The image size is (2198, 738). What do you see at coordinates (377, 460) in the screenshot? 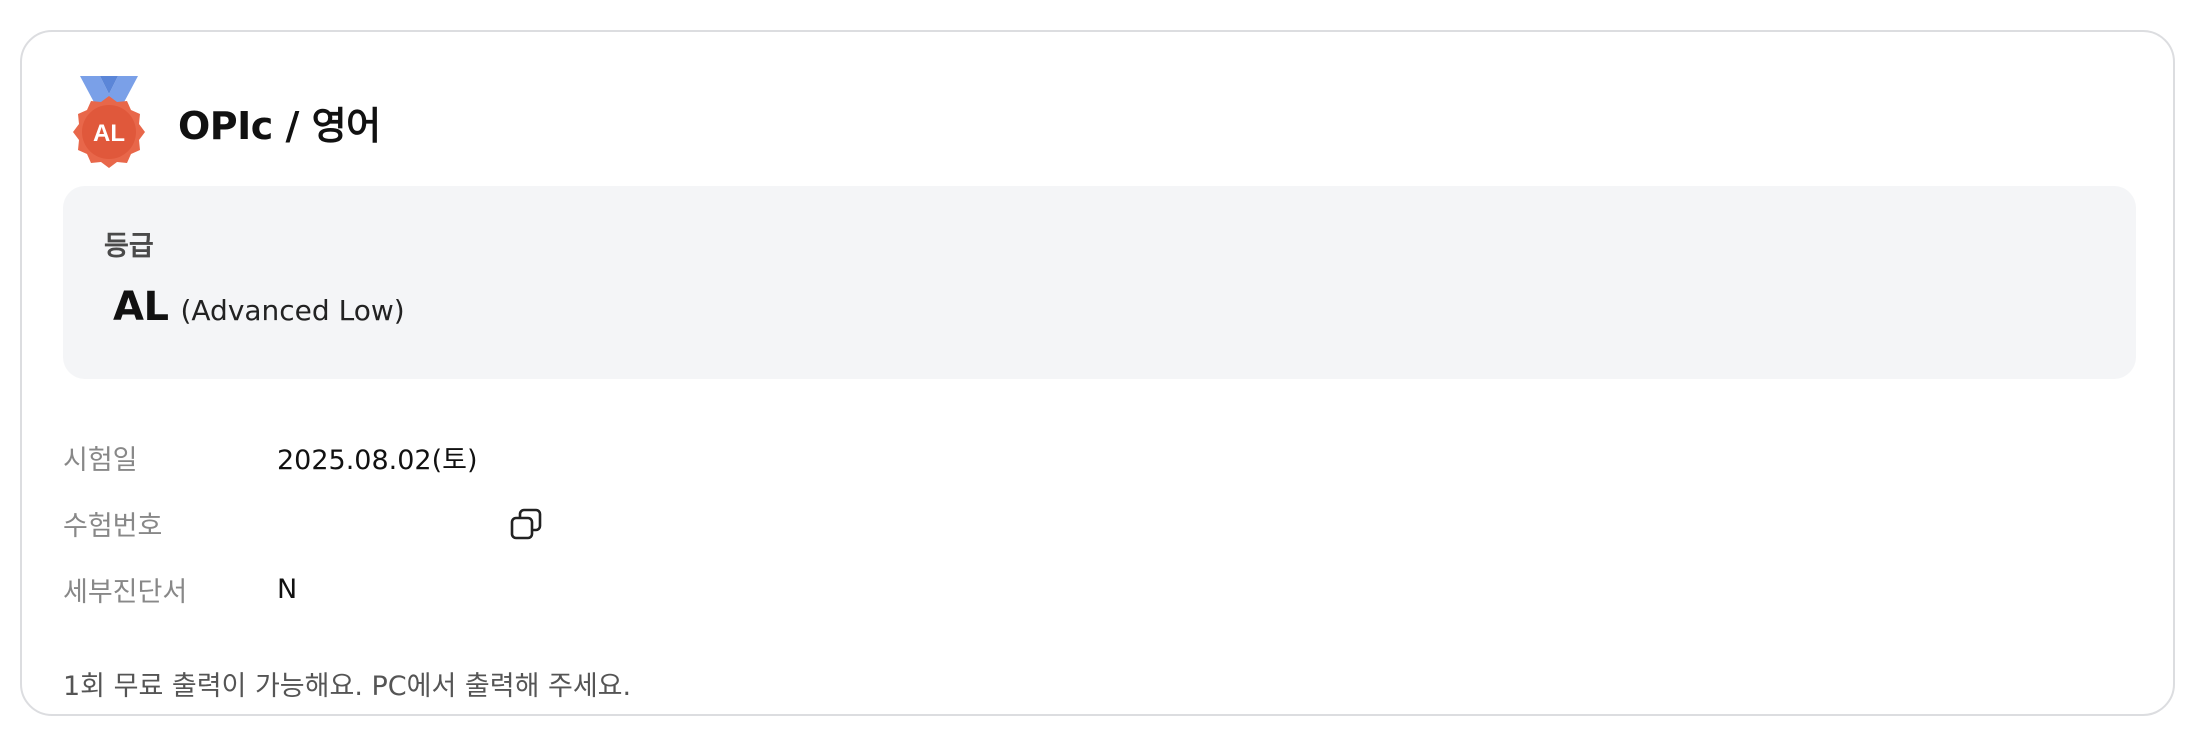
I see `test-date-value: 2025.08.02(토)` at bounding box center [377, 460].